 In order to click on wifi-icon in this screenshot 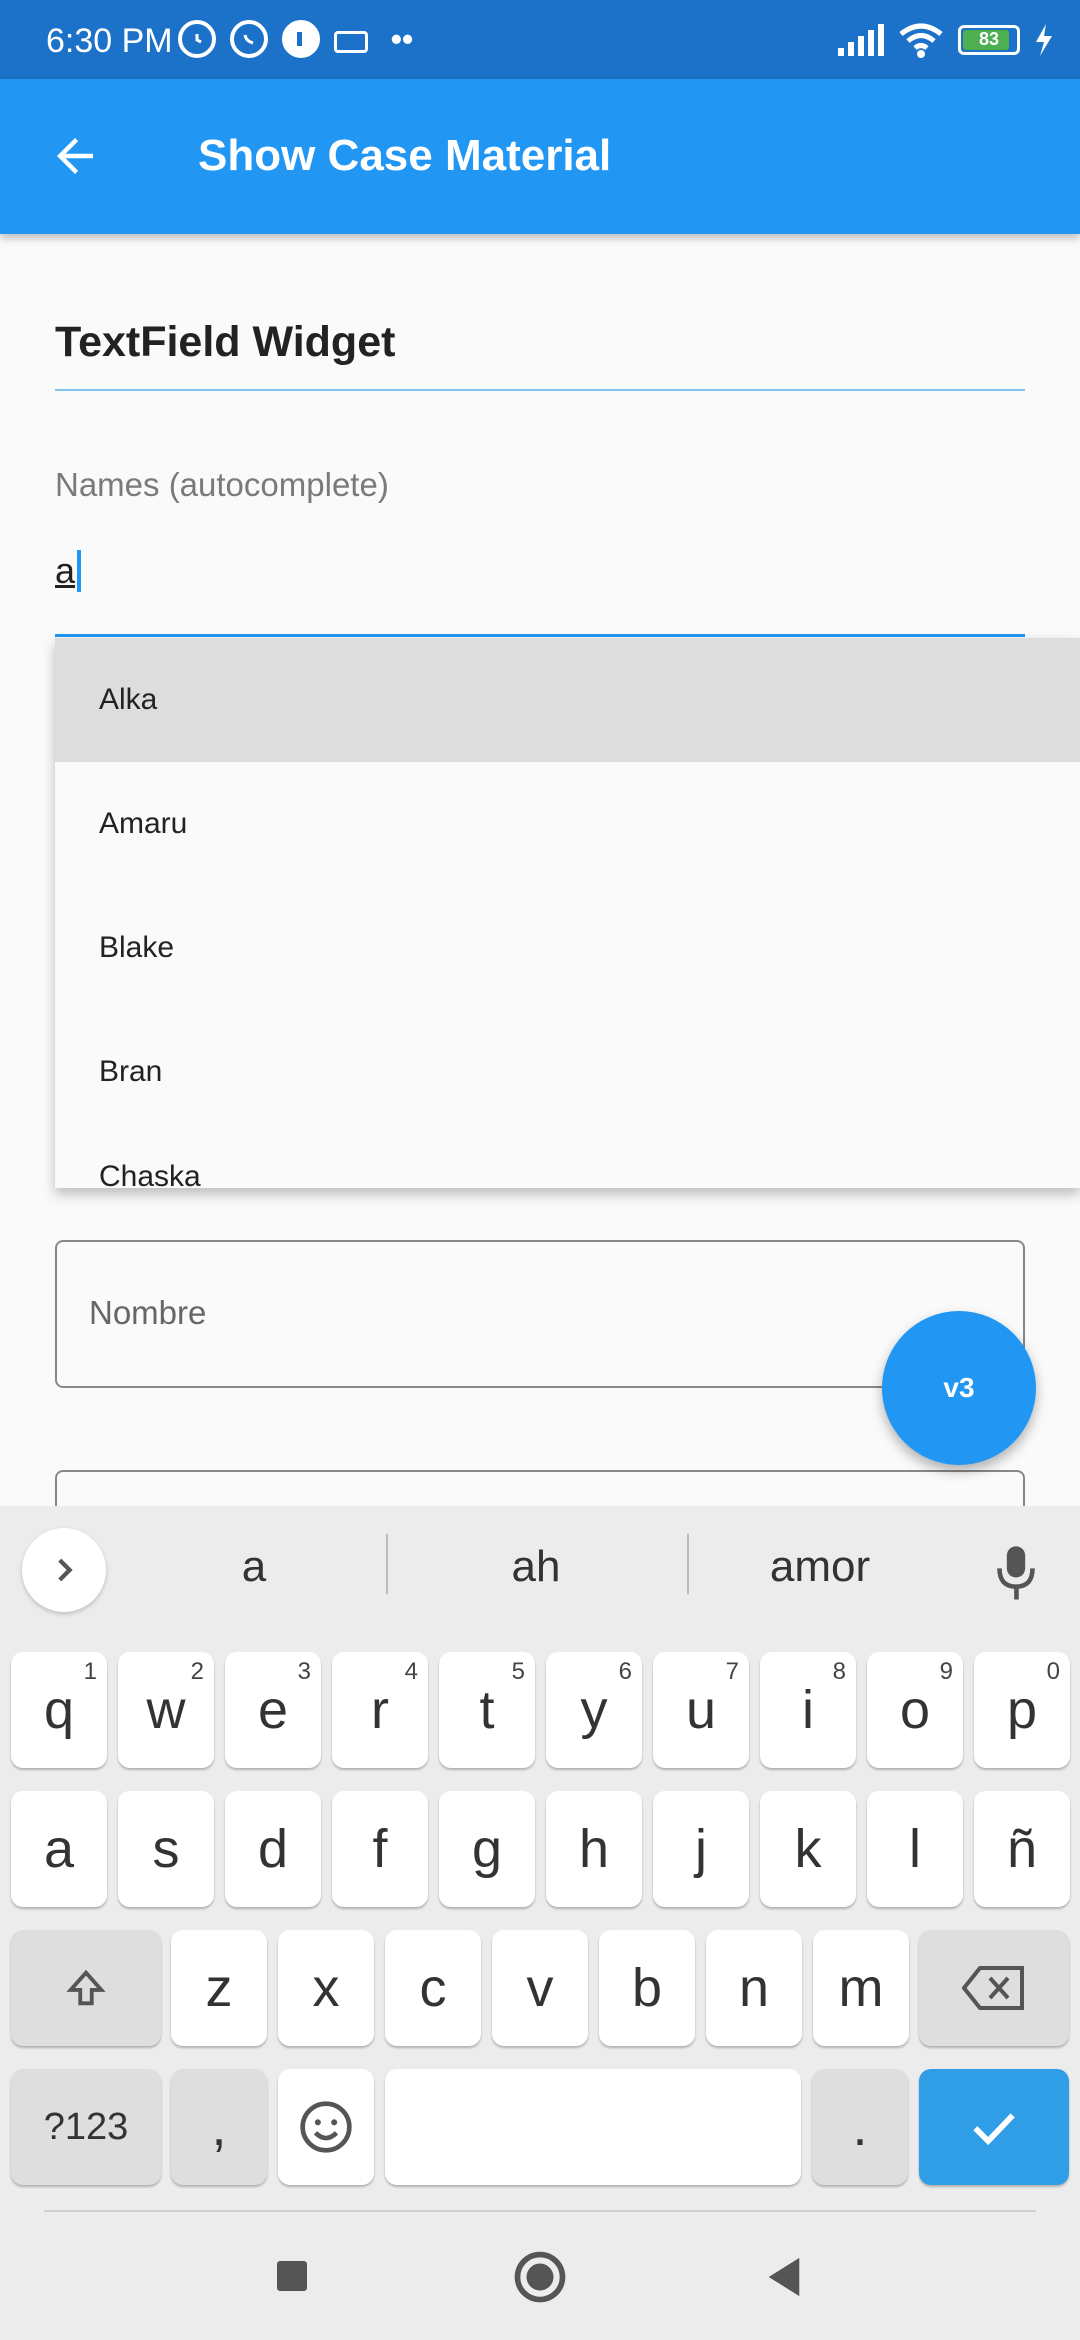, I will do `click(921, 40)`.